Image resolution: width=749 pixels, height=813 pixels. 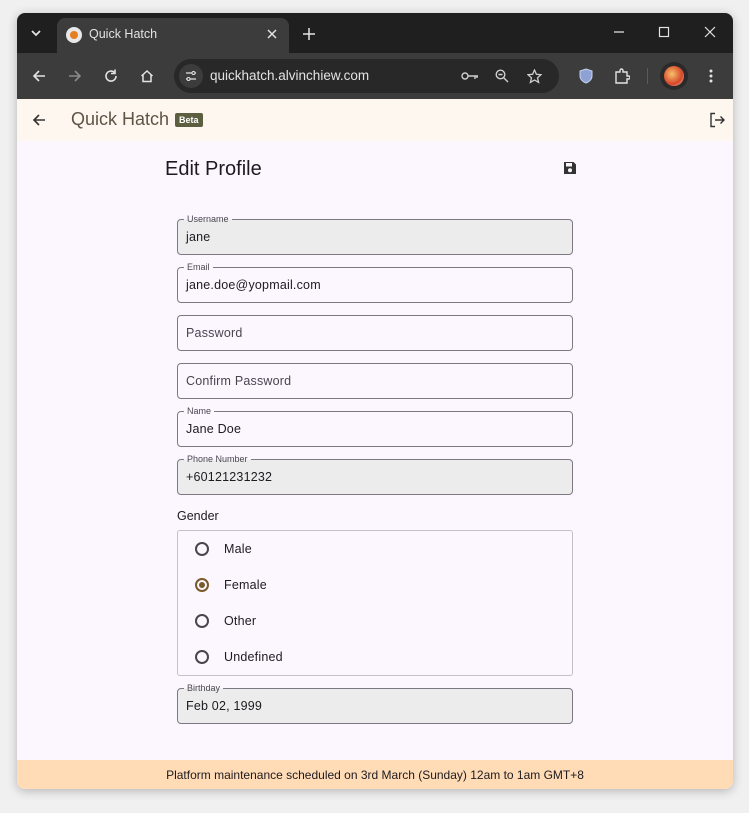 I want to click on email-field: Email jane.doe@yopmail.com, so click(x=375, y=282).